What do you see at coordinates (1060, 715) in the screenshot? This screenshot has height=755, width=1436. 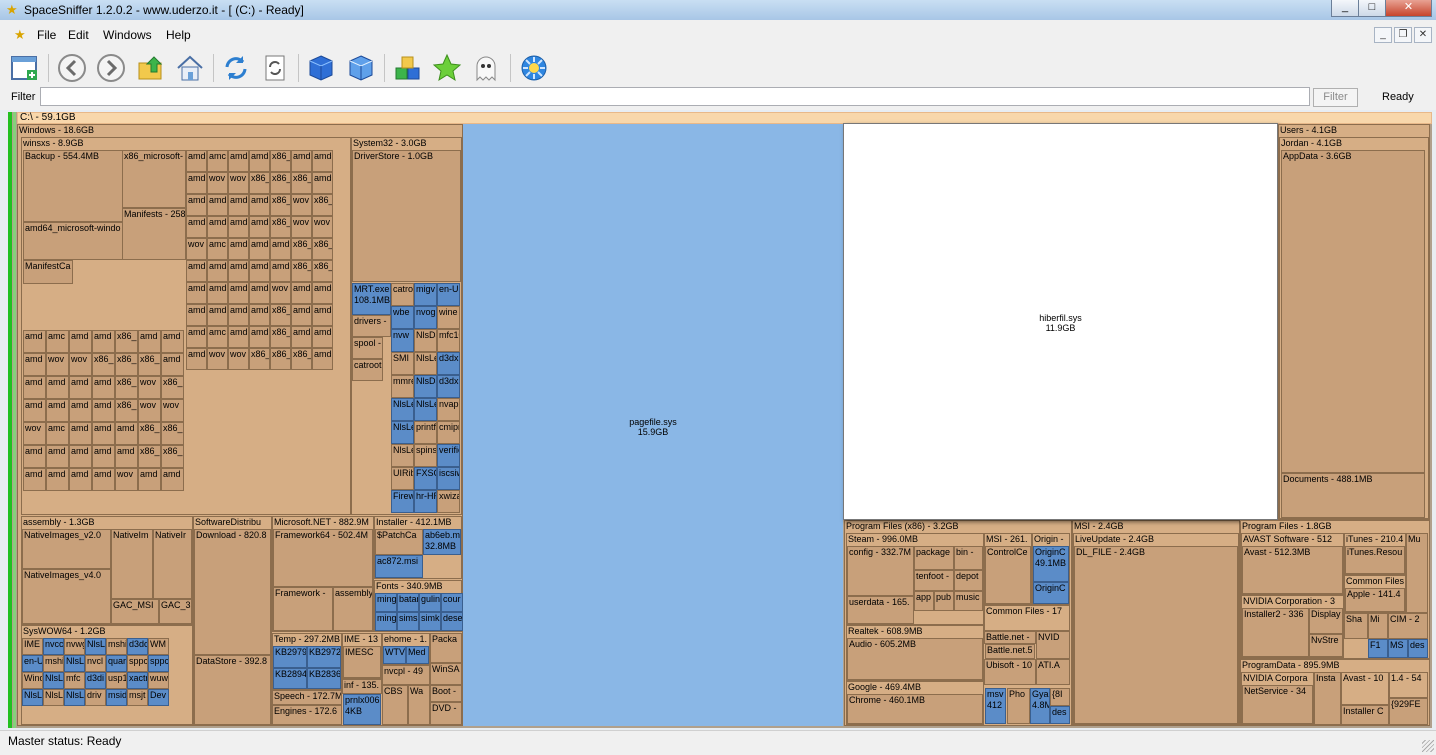 I see `file-des-x86: des` at bounding box center [1060, 715].